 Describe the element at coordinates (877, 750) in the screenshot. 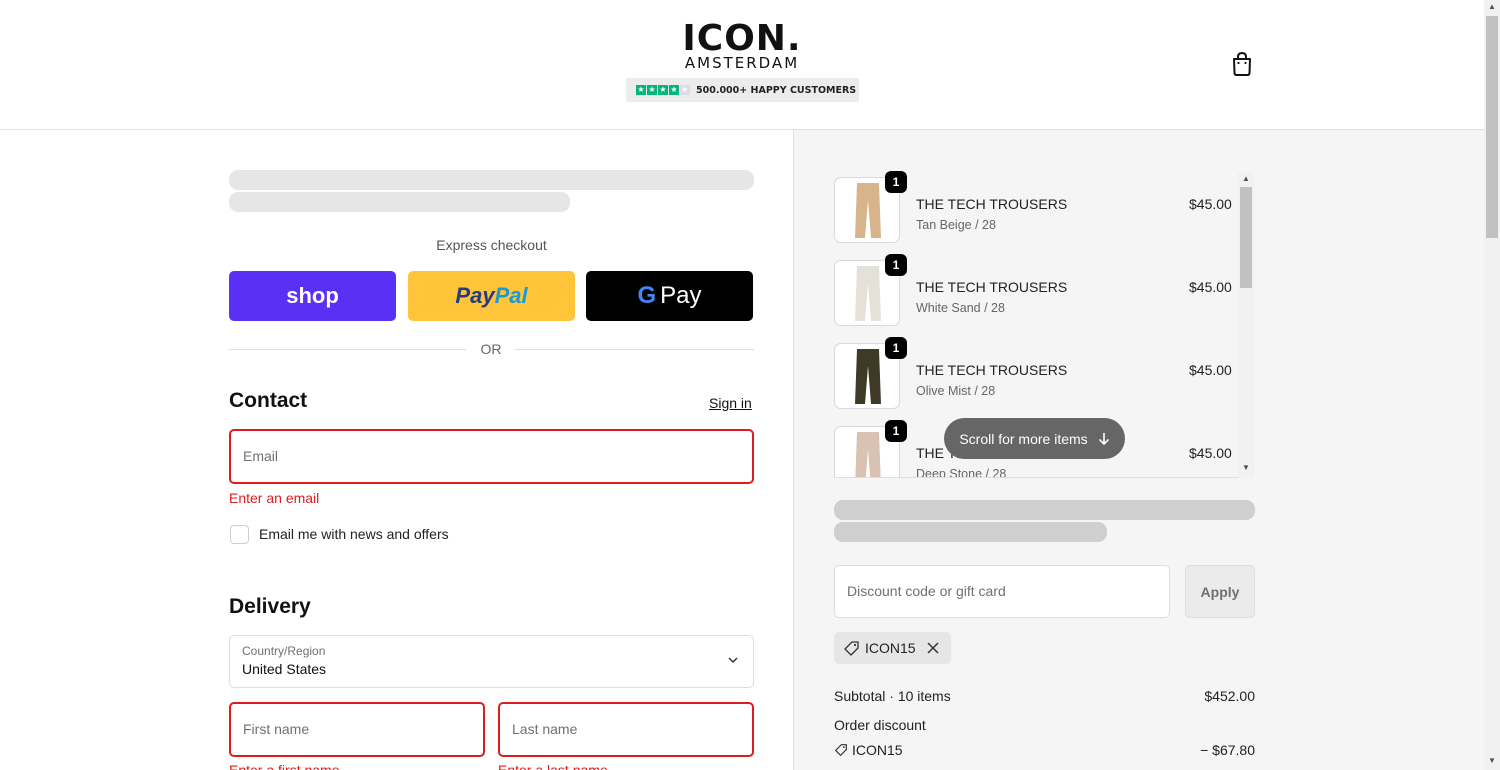

I see `discount-code-label: ICON15` at that location.